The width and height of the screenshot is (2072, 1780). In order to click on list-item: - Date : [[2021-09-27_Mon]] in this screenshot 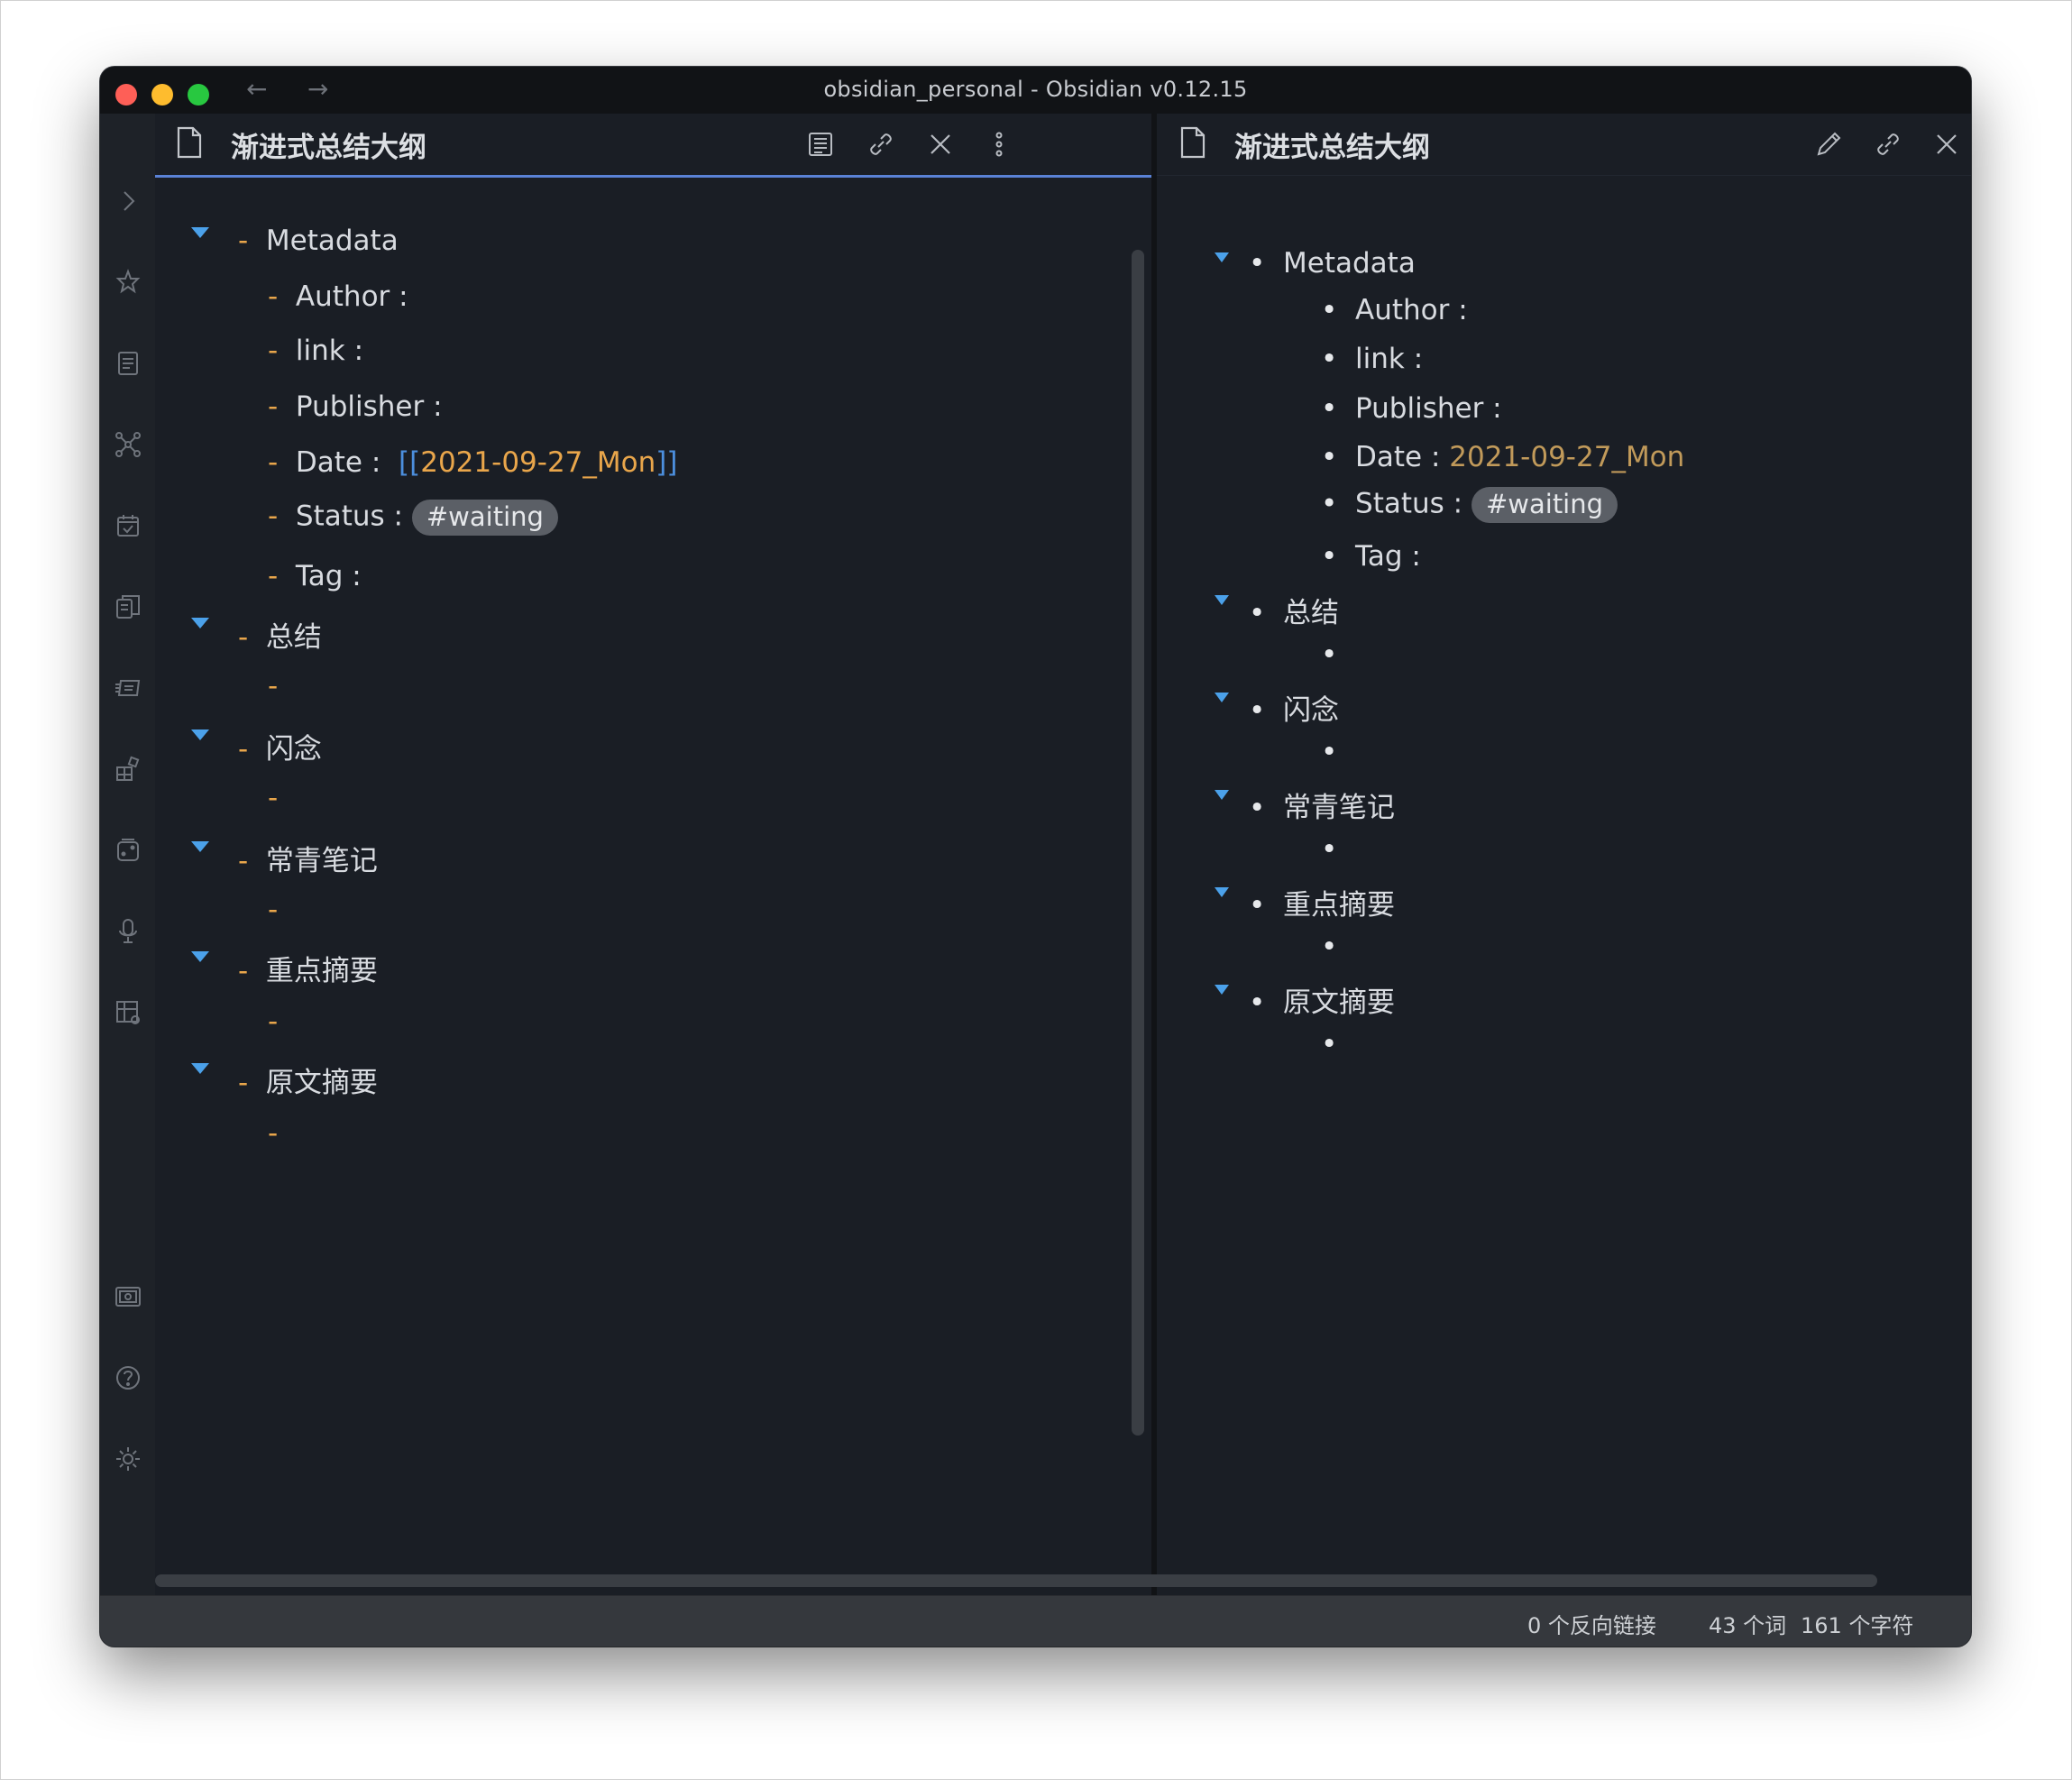, I will do `click(473, 462)`.